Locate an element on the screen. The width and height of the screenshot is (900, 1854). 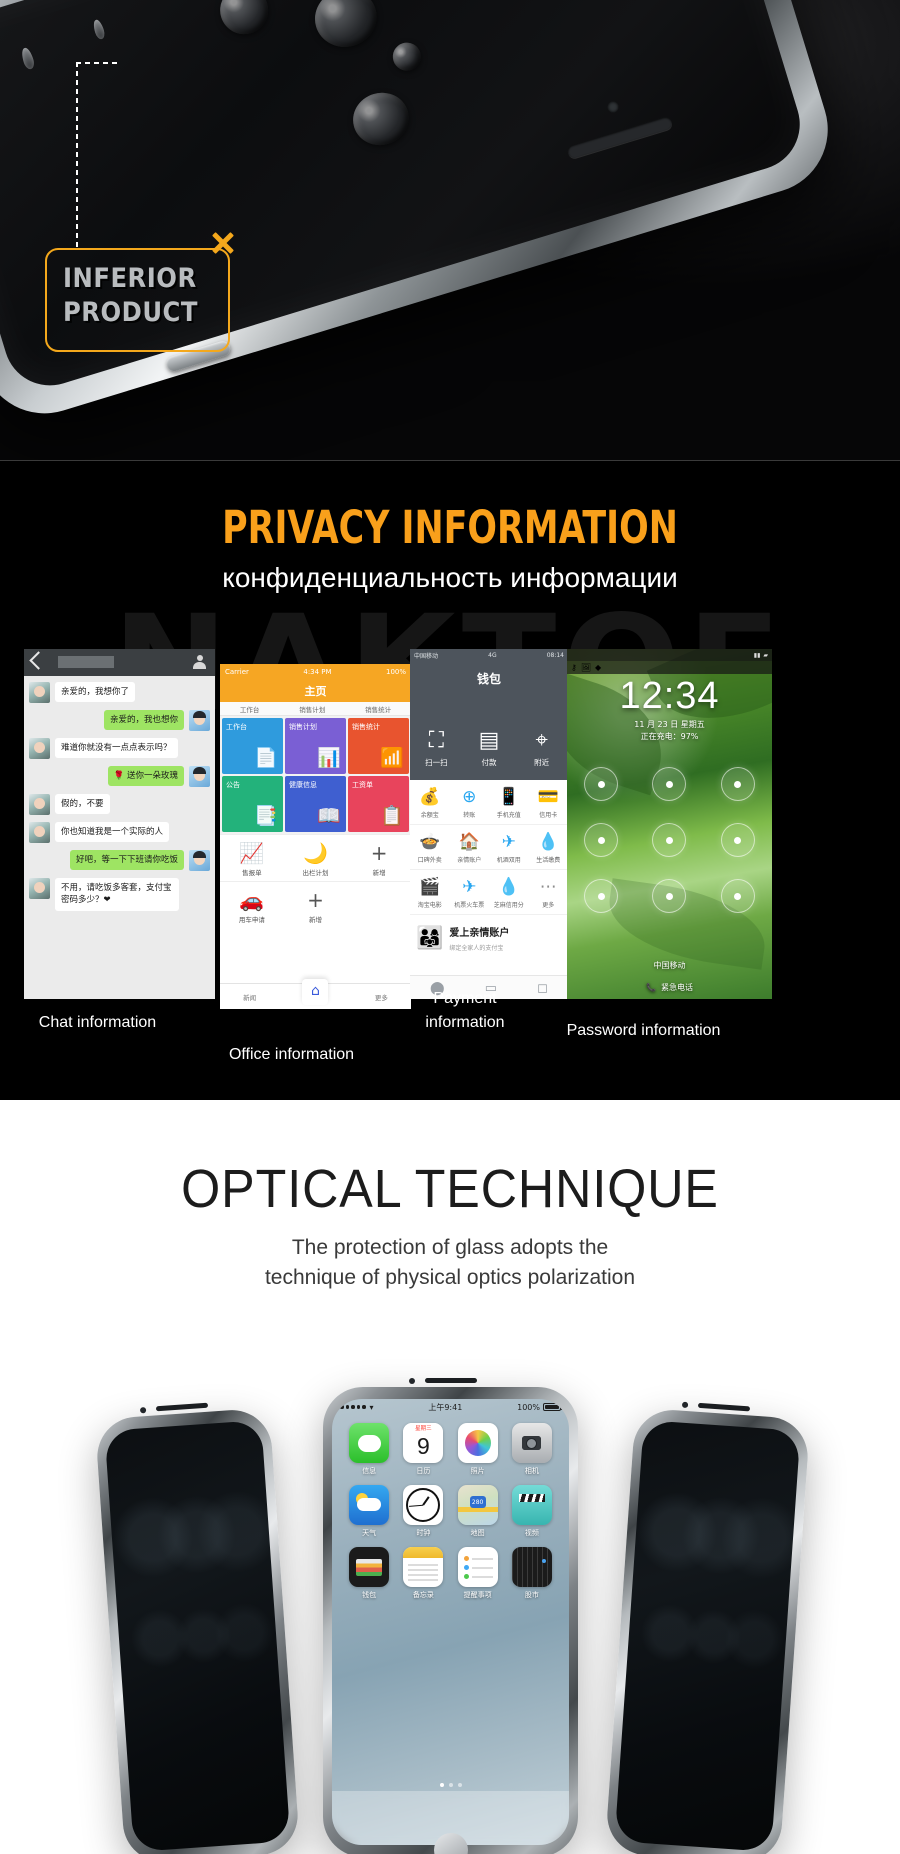
shield-icon: ◆ is located at coordinates (598, 667).